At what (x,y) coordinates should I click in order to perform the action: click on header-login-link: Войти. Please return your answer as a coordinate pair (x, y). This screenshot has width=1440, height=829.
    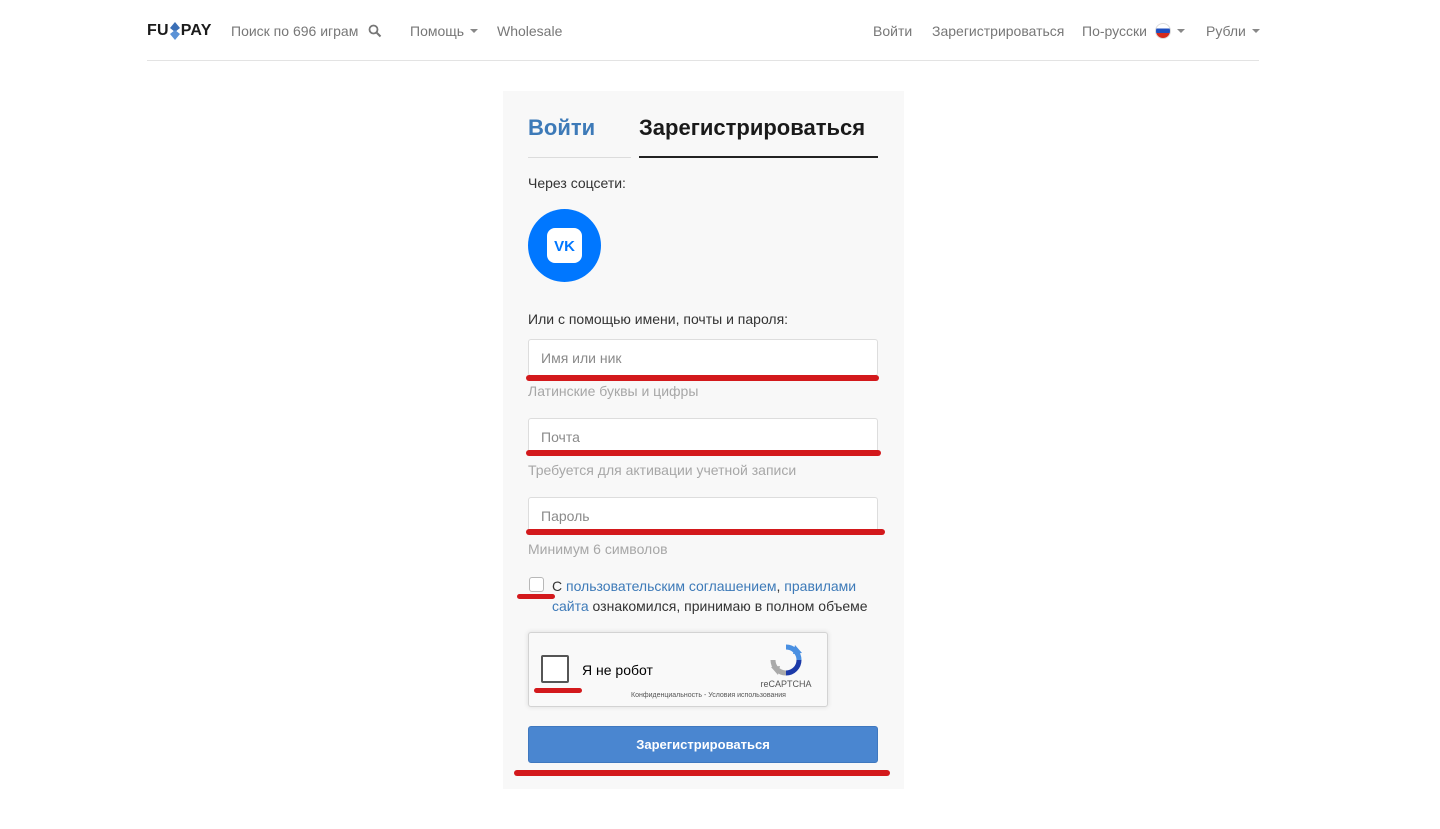
    Looking at the image, I should click on (892, 31).